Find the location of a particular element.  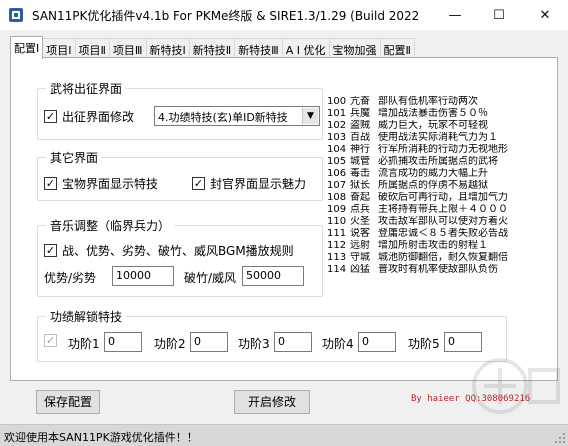

skill-name: 盗贼 is located at coordinates (360, 125).